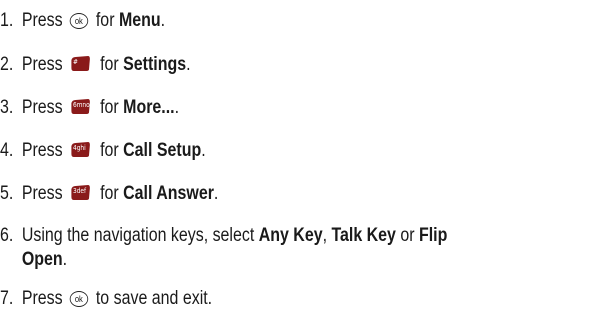 Image resolution: width=595 pixels, height=314 pixels. What do you see at coordinates (95, 64) in the screenshot?
I see `step-2: 2. Press # for Settings.` at bounding box center [95, 64].